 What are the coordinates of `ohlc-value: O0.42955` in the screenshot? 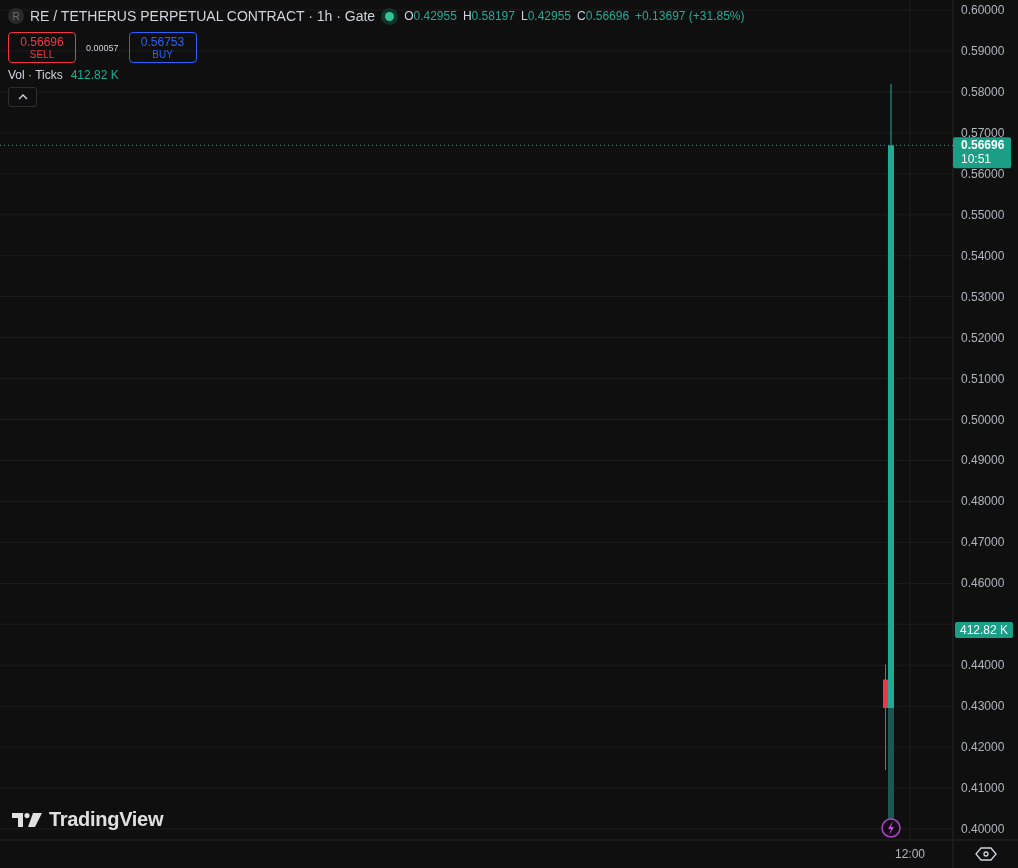 It's located at (430, 16).